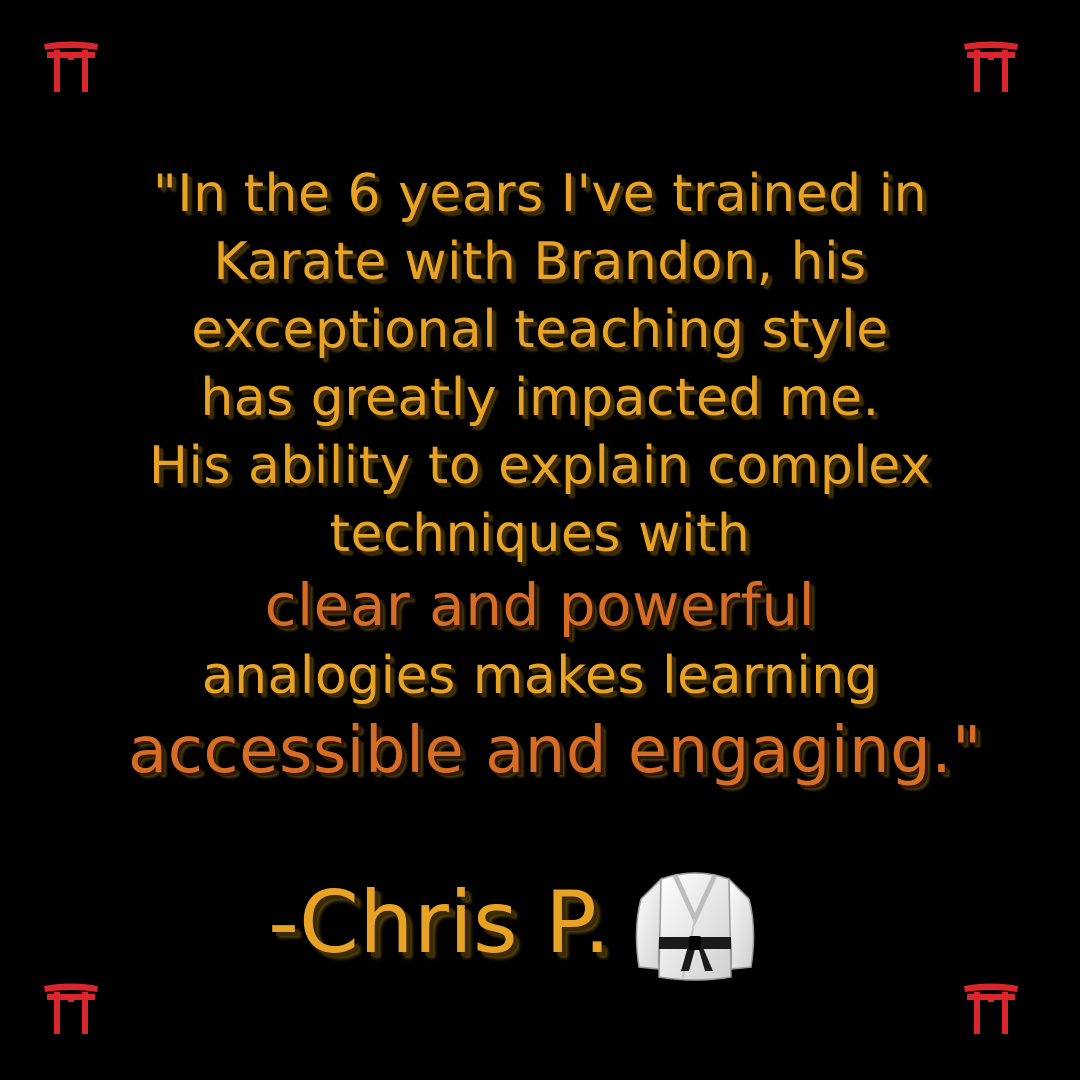 The image size is (1080, 1080). I want to click on quote-line: analogies makes learning, so click(540, 676).